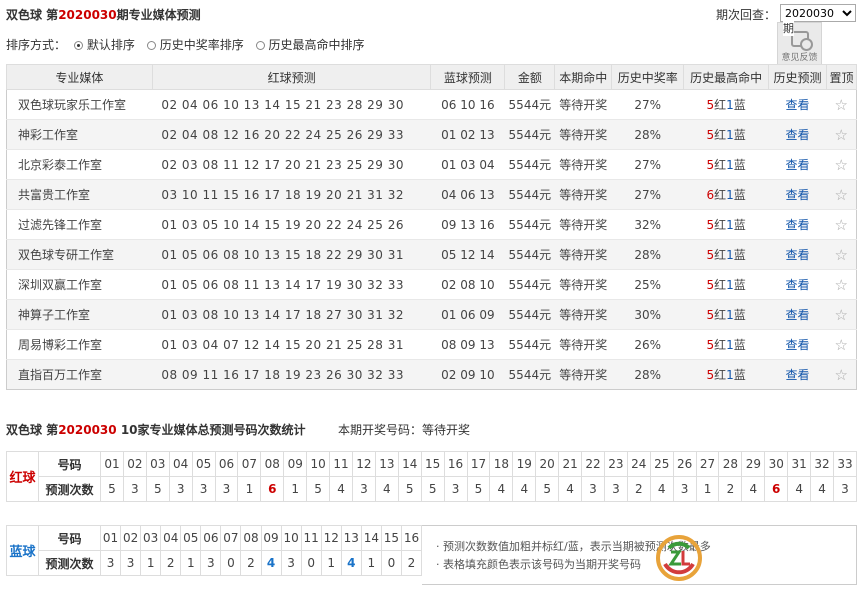  What do you see at coordinates (371, 563) in the screenshot?
I see `ball-count: 1` at bounding box center [371, 563].